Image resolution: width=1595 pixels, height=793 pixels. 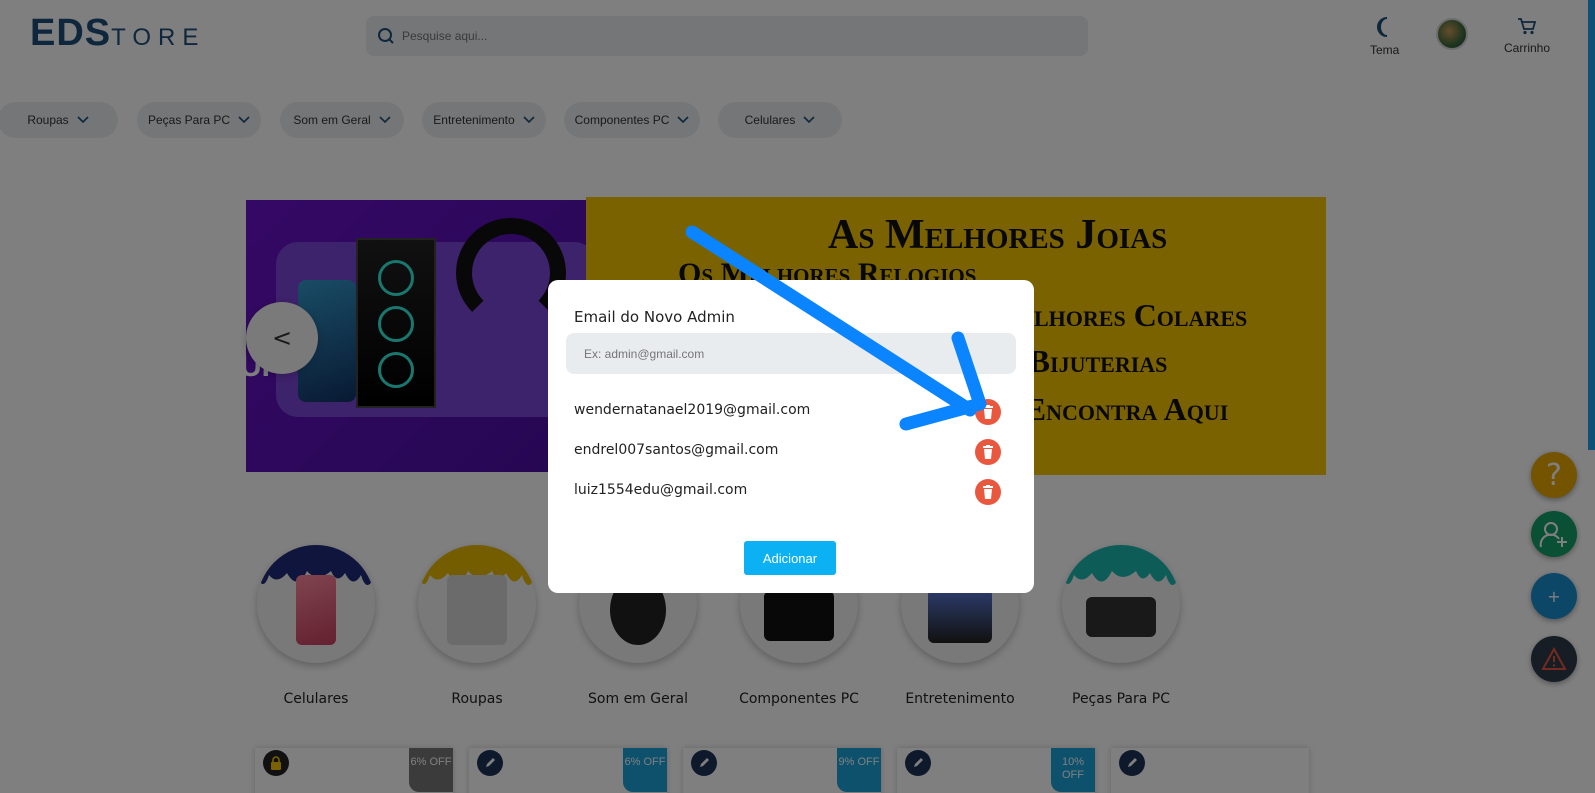 I want to click on modal-title: Email do Novo Admin, so click(x=654, y=317).